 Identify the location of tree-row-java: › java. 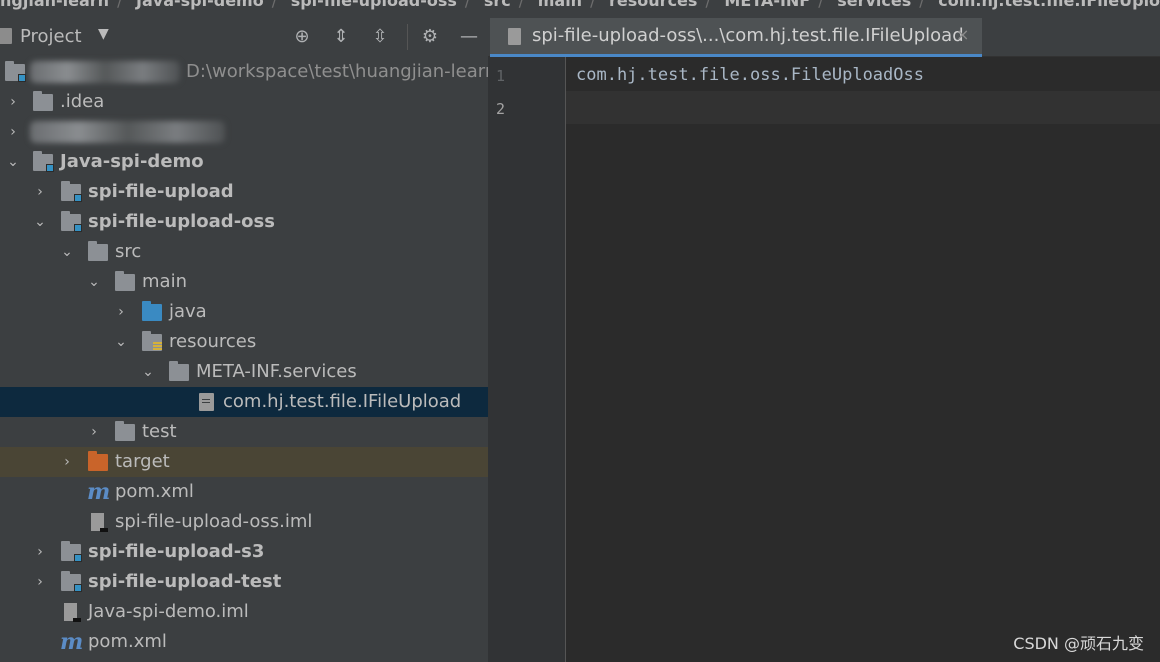
(244, 312).